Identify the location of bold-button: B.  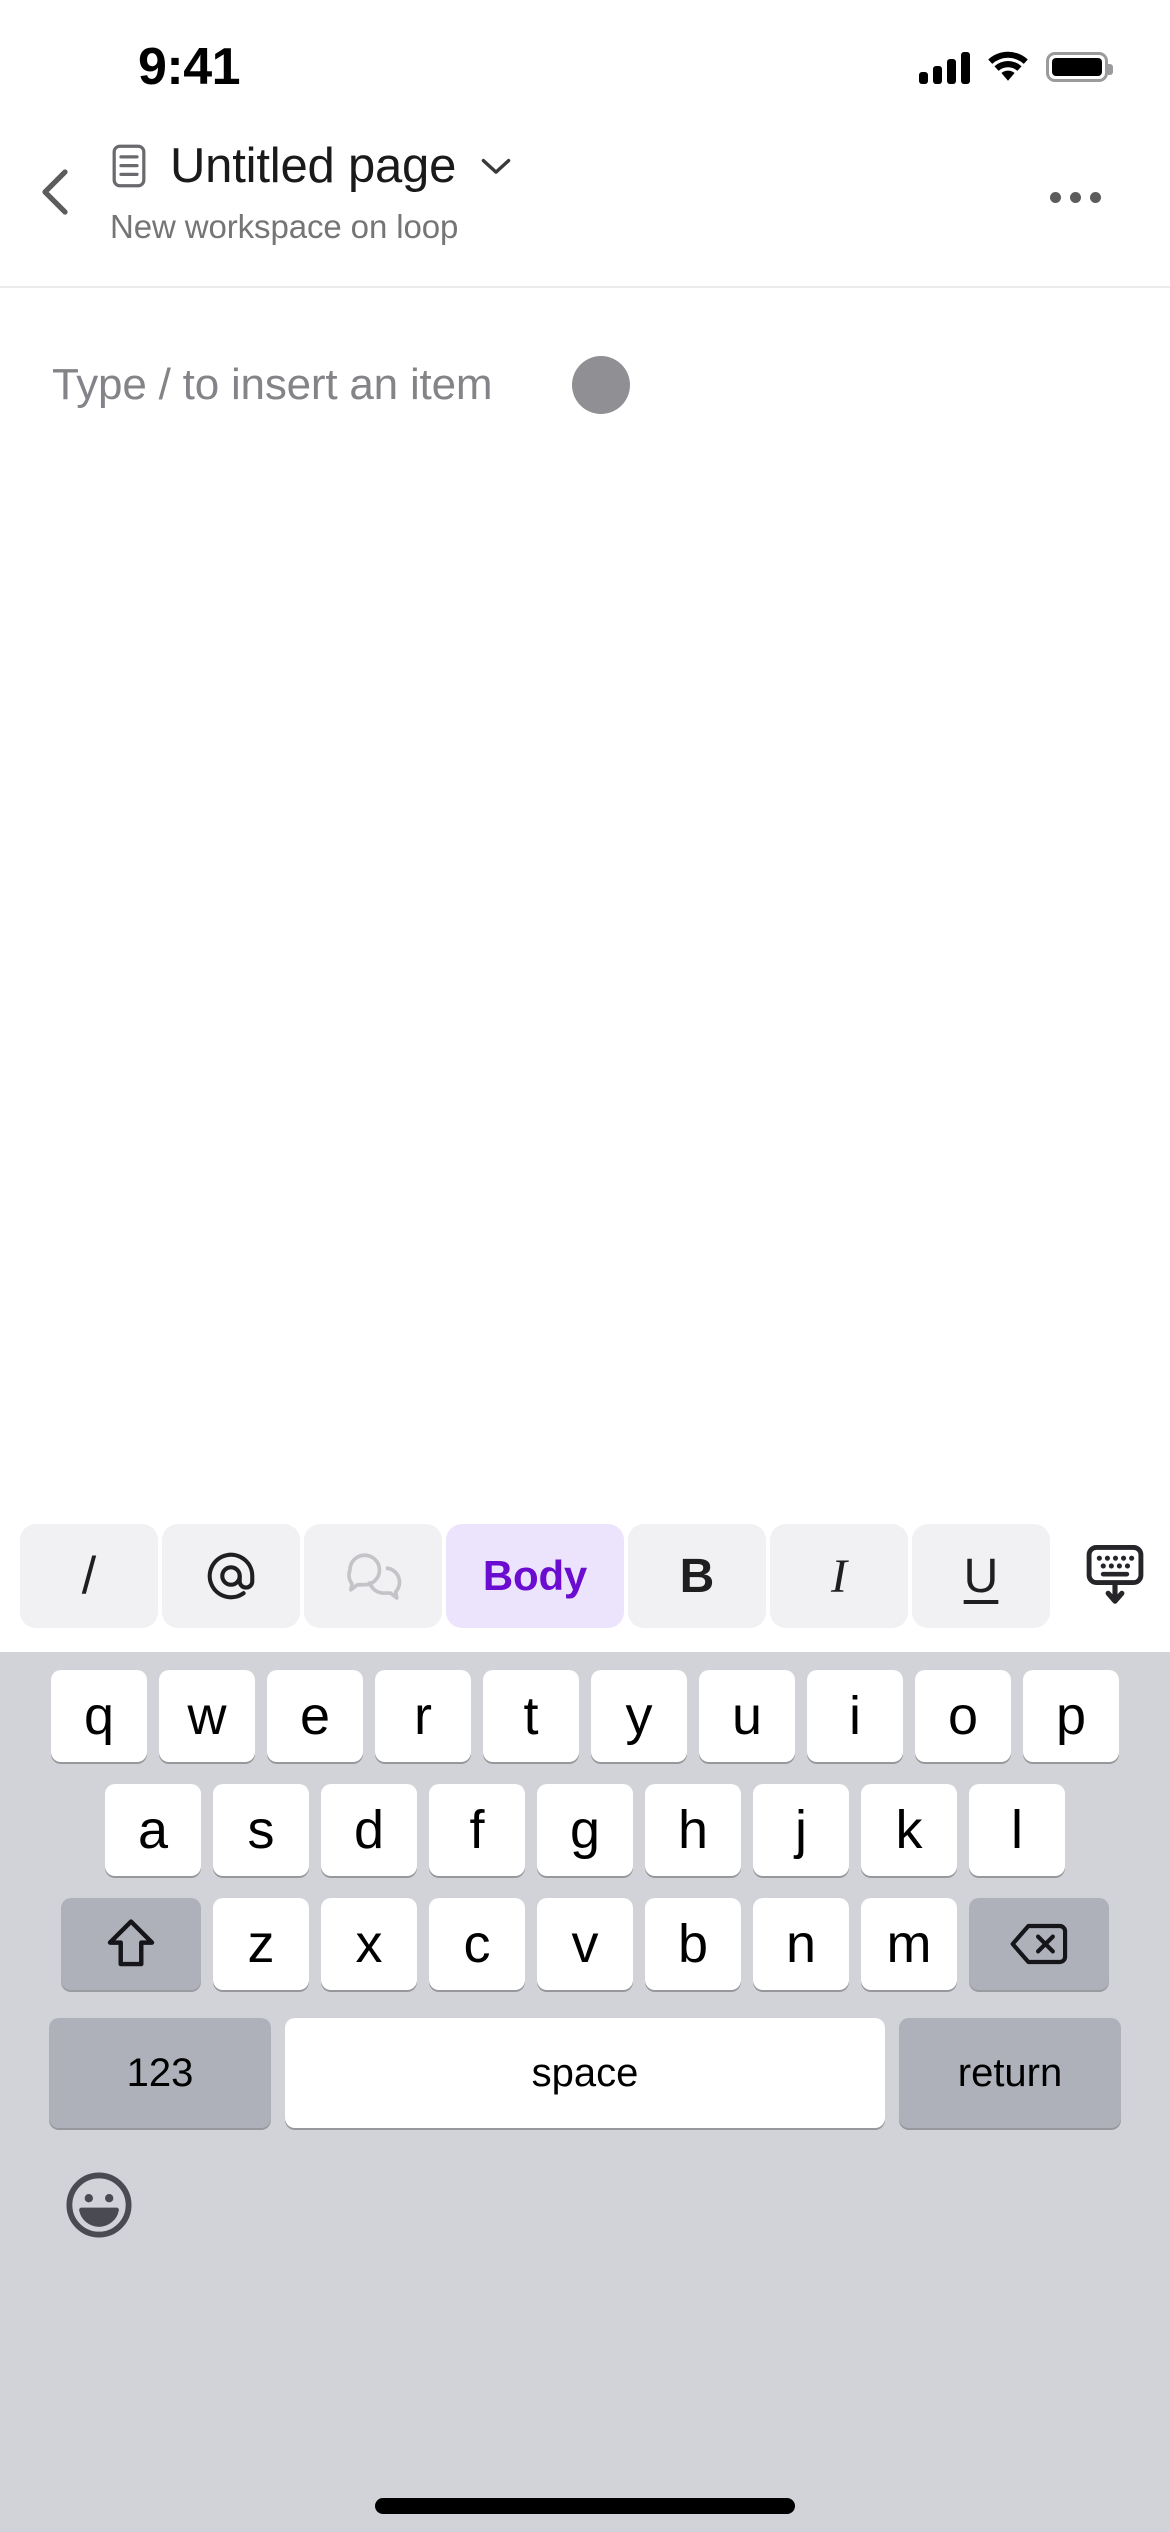
(697, 1576).